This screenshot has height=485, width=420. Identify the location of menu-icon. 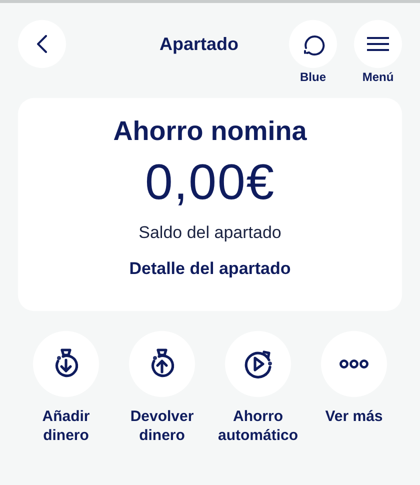
(378, 44).